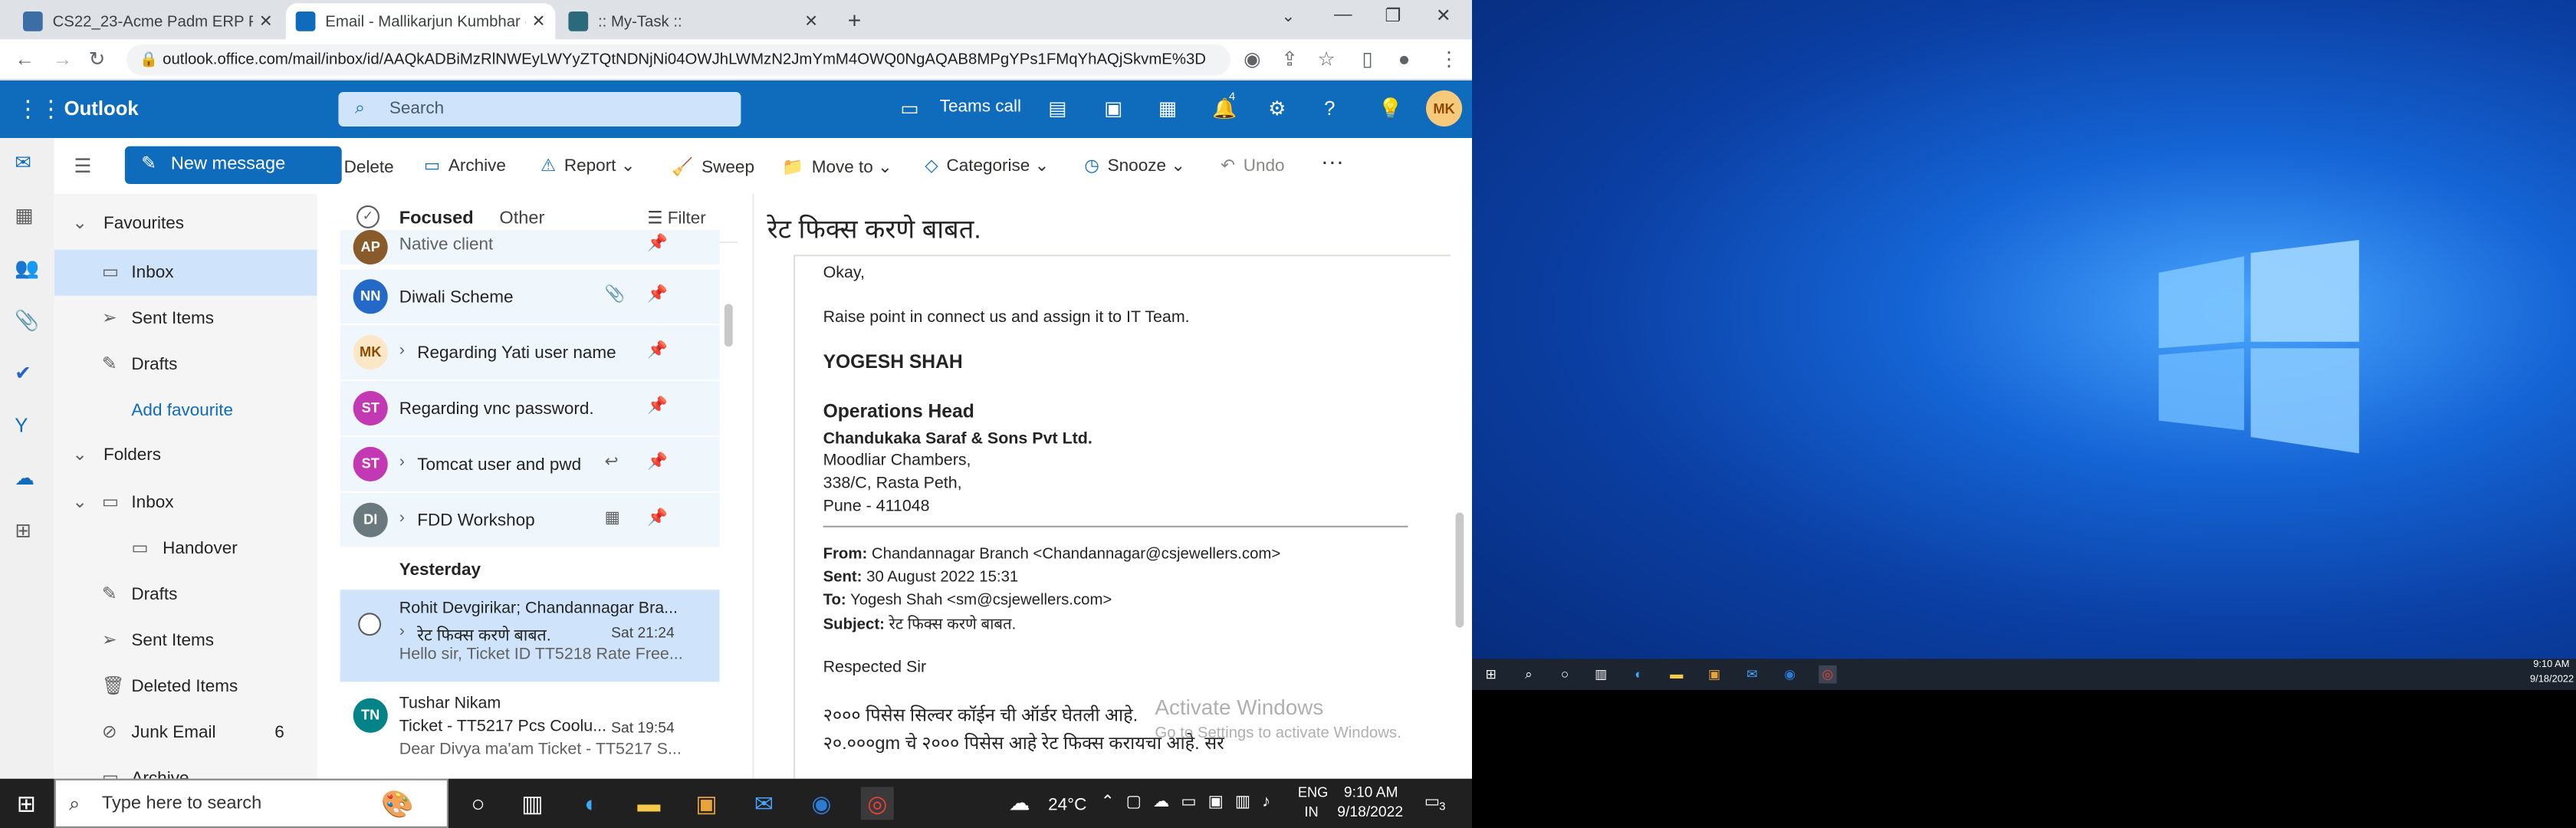 The height and width of the screenshot is (828, 2576). Describe the element at coordinates (421, 22) in the screenshot. I see `browser-tab-email: Email - Mallikarjun Kumbhar - O ✕` at that location.